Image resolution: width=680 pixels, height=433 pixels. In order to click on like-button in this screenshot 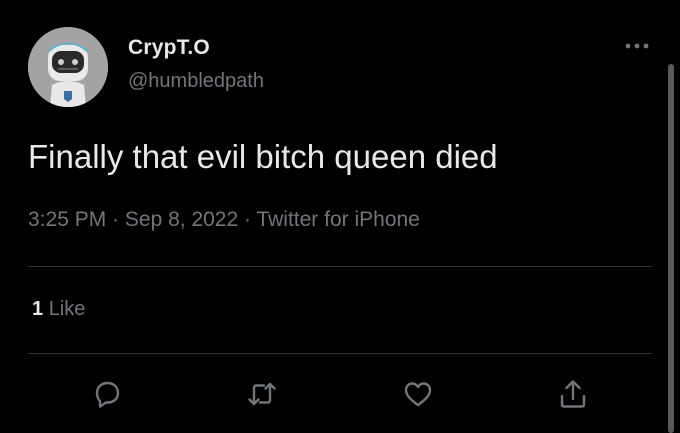, I will do `click(418, 394)`.